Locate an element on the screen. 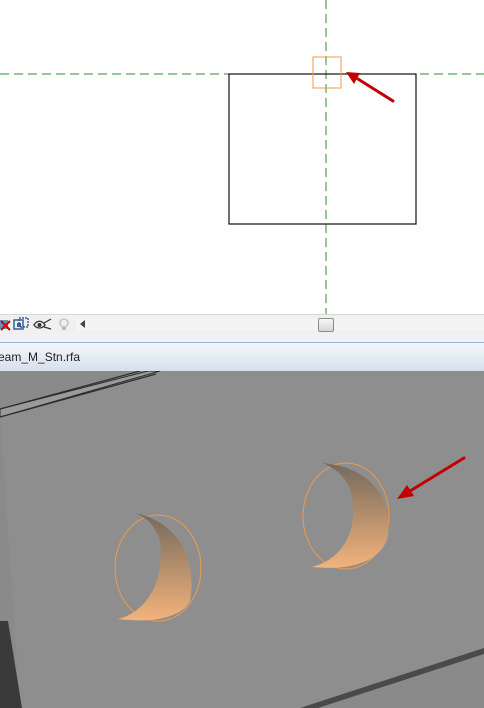  selected-point-highlight is located at coordinates (327, 72).